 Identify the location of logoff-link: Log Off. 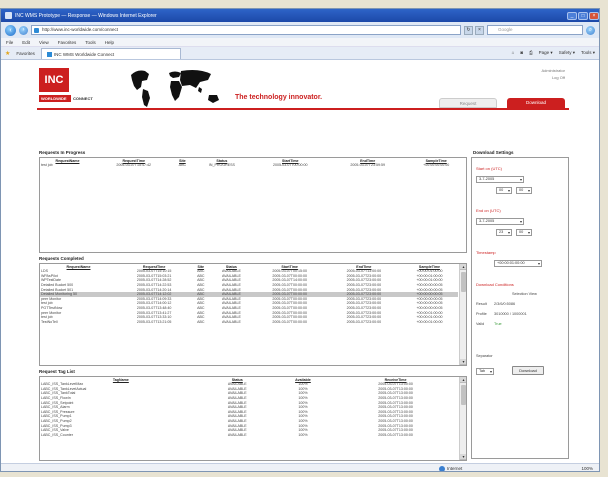
(553, 77).